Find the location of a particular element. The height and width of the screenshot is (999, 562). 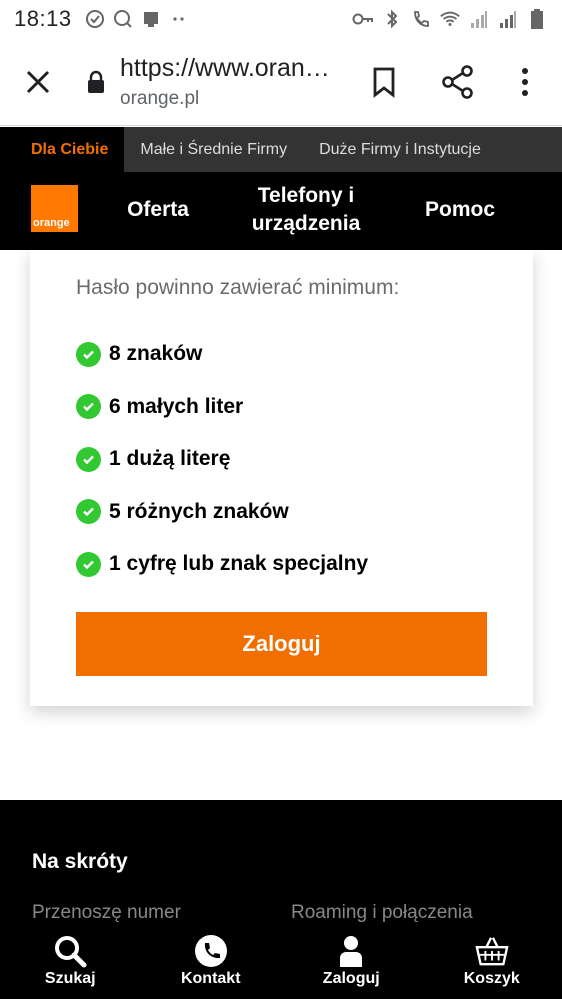

requirement-item: 5 różnych znaków is located at coordinates (222, 512).